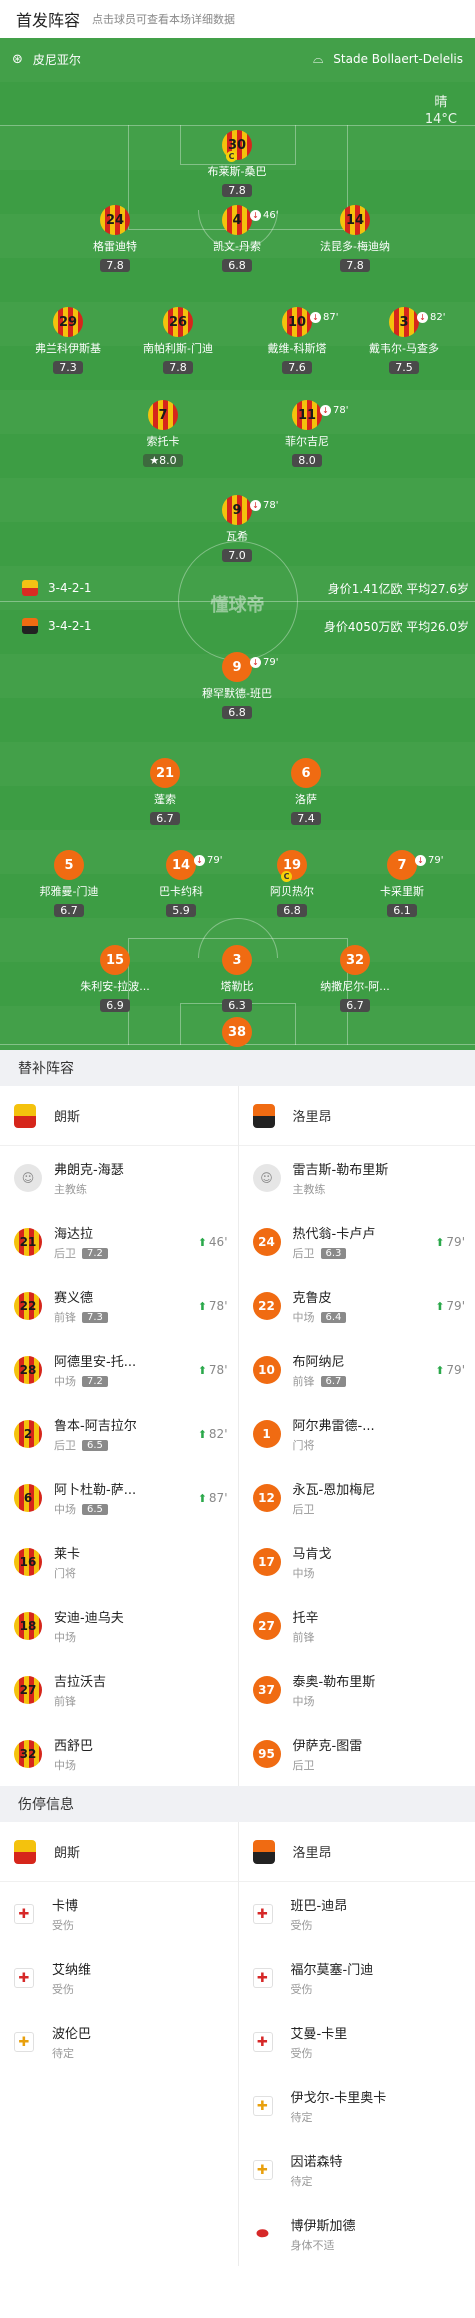 The width and height of the screenshot is (475, 2318). I want to click on injury-row: ✚ 福尔莫塞-门迪 受伤, so click(357, 1978).